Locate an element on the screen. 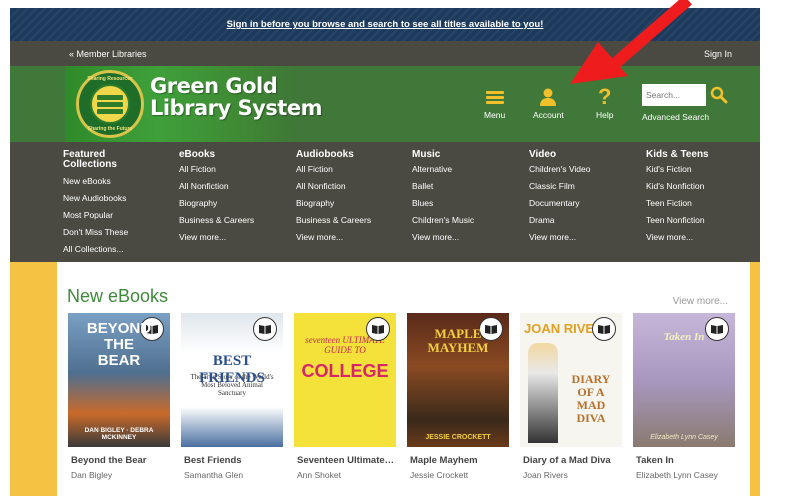  cover-title: MAPLE MAYHEM is located at coordinates (458, 340).